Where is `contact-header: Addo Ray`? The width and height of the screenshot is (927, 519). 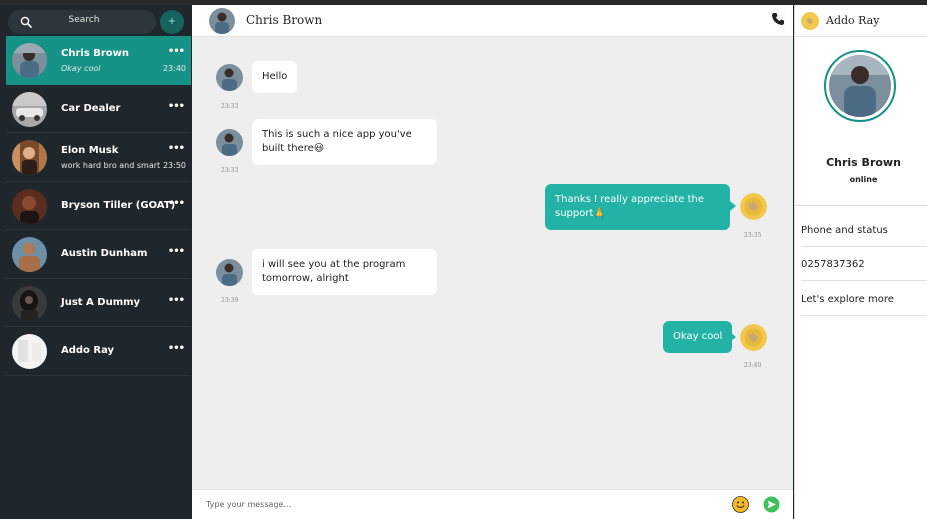
contact-header: Addo Ray is located at coordinates (861, 21).